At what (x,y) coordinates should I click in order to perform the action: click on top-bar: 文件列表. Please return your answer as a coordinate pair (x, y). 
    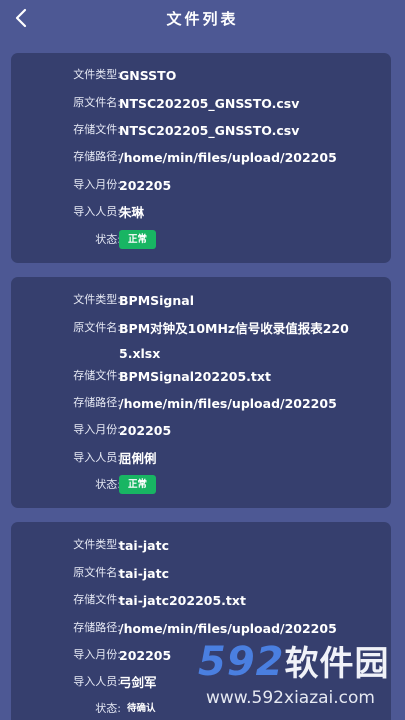
    Looking at the image, I should click on (202, 18).